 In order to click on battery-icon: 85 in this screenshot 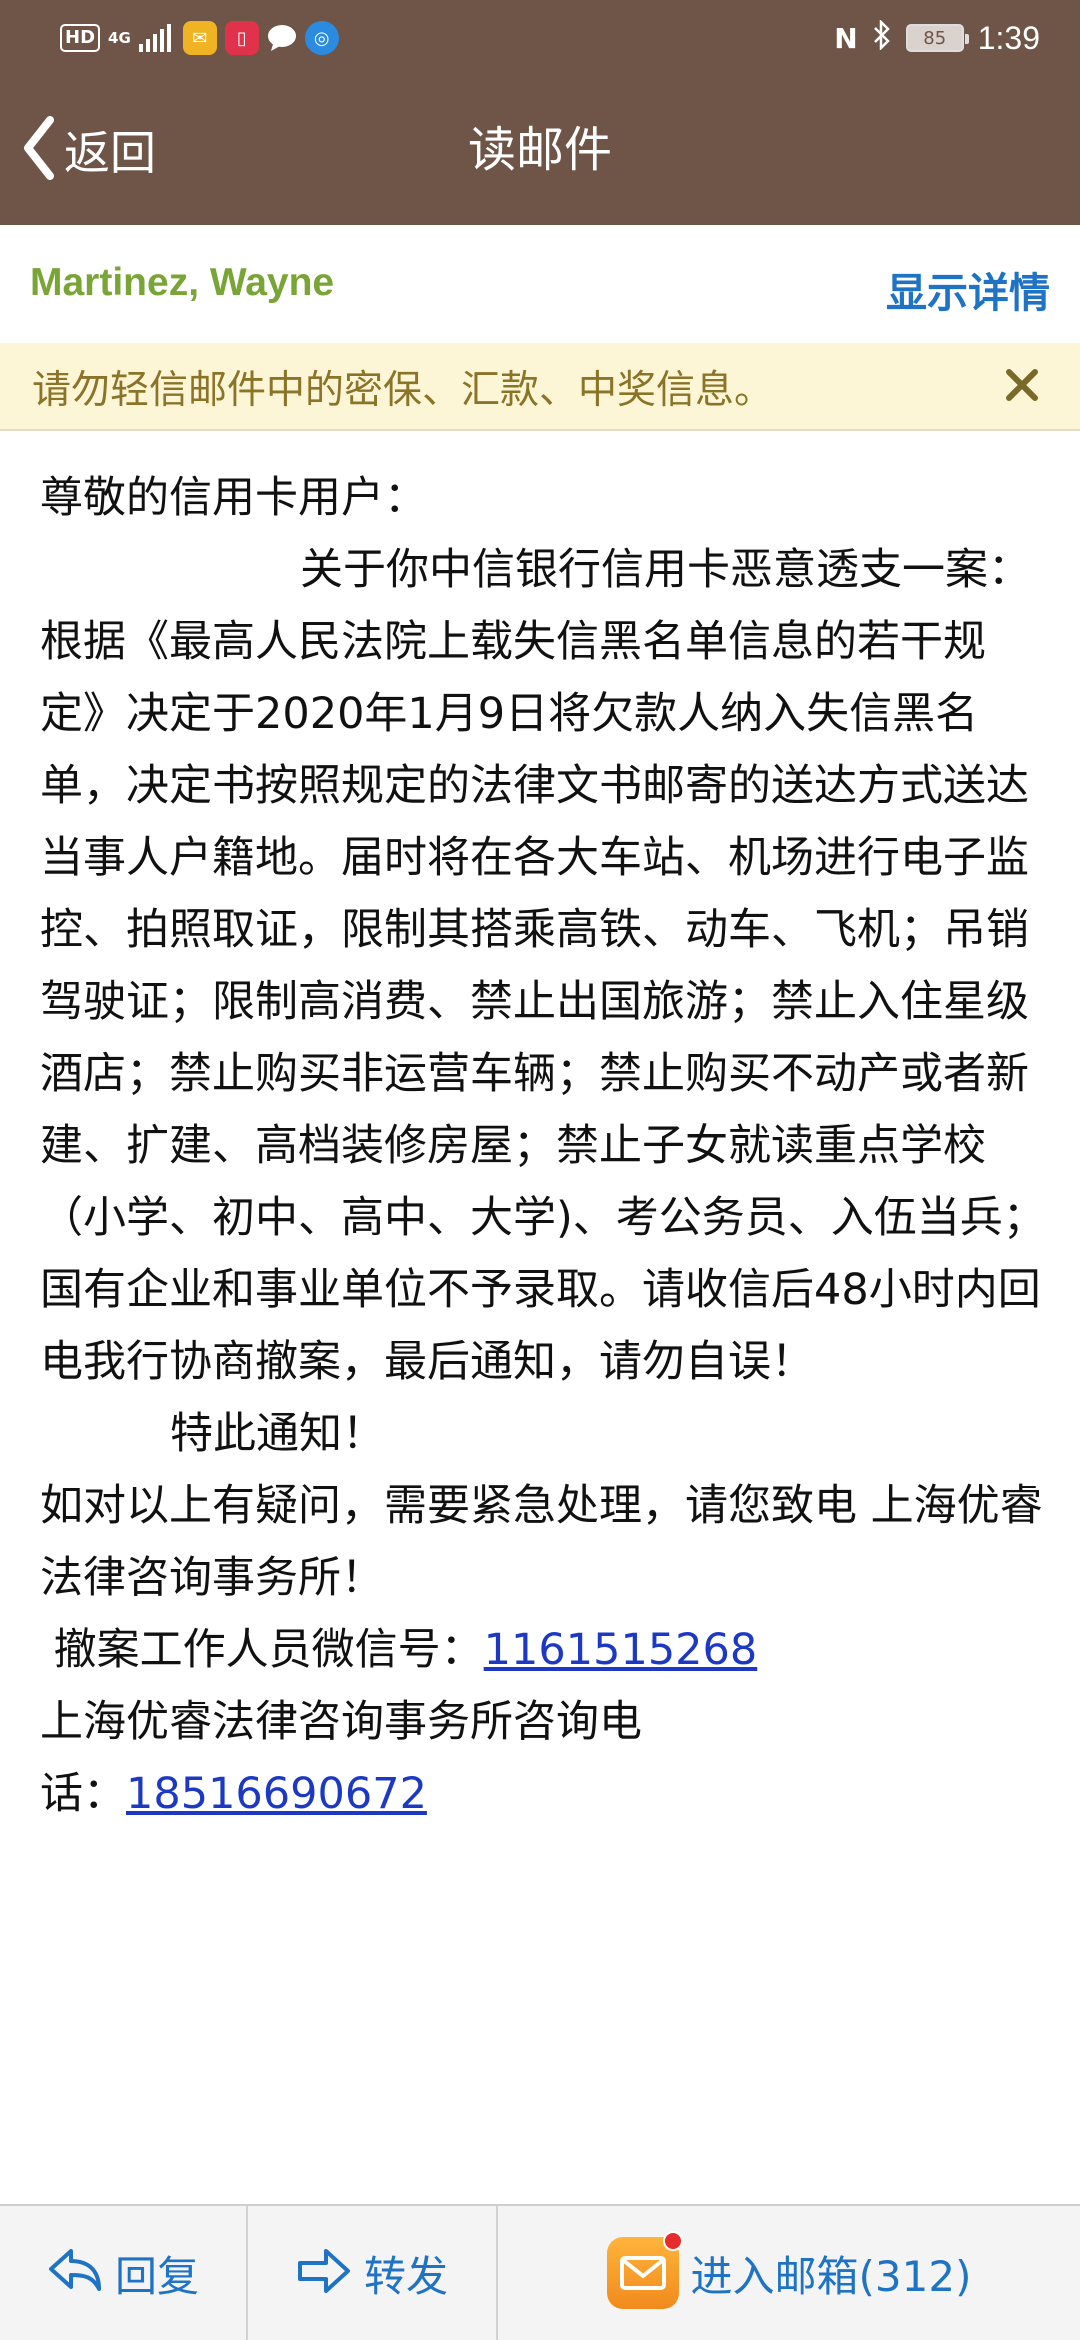, I will do `click(937, 38)`.